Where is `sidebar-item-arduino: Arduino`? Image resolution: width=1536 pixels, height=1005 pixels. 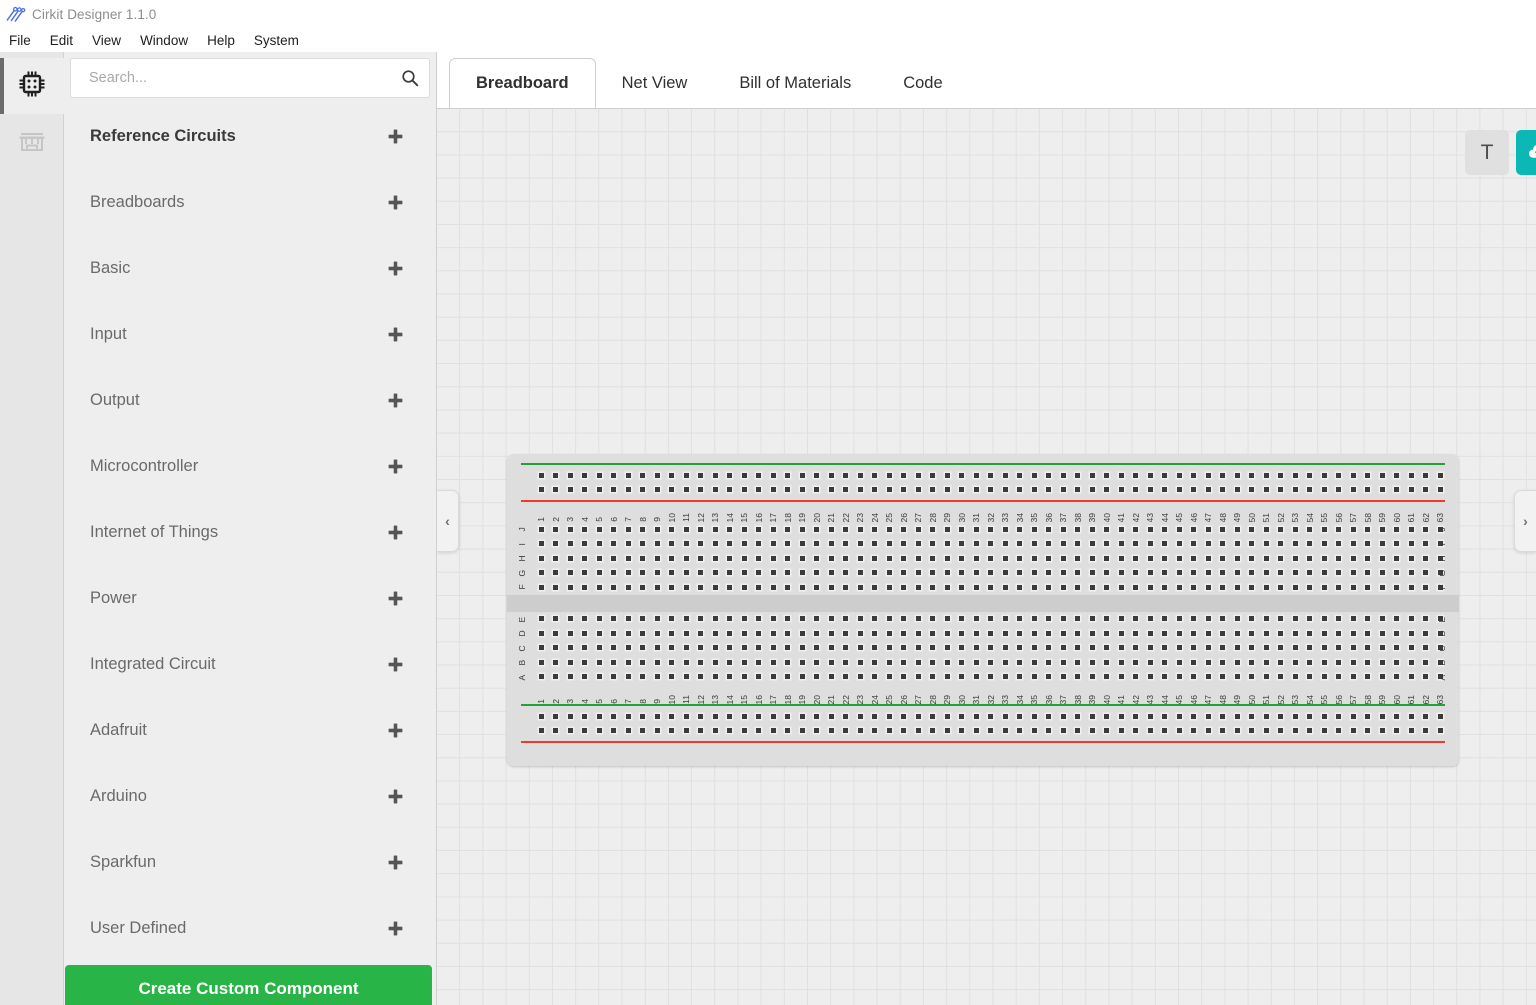
sidebar-item-arduino: Arduino is located at coordinates (250, 796).